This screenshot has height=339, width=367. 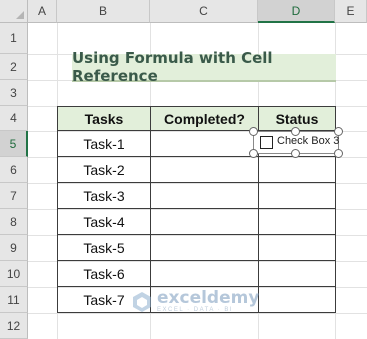 What do you see at coordinates (14, 248) in the screenshot?
I see `row-header-9: 9` at bounding box center [14, 248].